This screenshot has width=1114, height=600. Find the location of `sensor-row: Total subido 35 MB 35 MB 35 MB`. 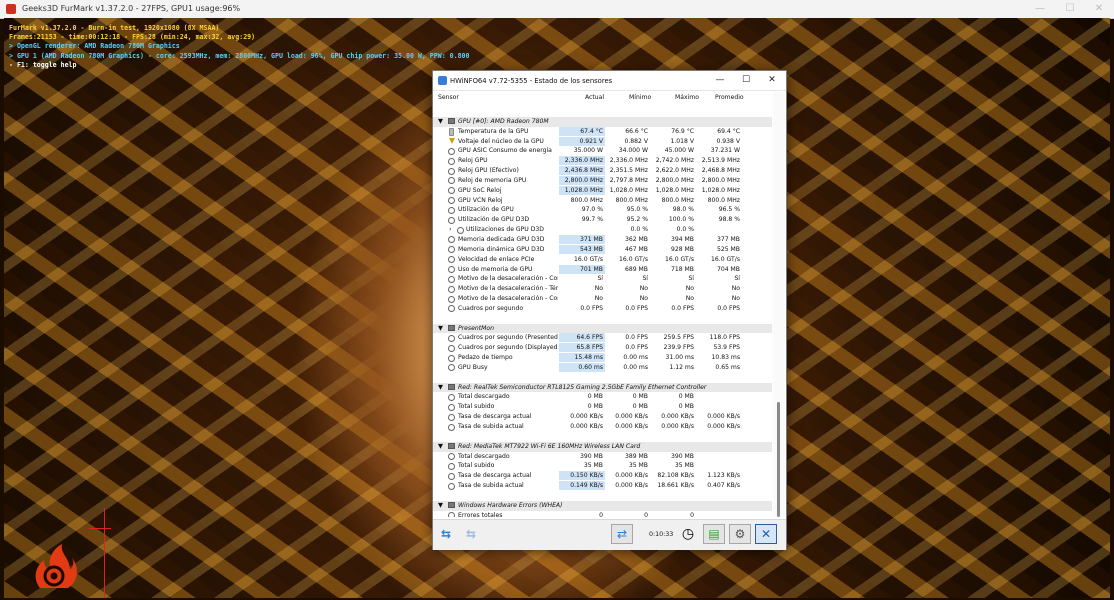

sensor-row: Total subido 35 MB 35 MB 35 MB is located at coordinates (602, 466).